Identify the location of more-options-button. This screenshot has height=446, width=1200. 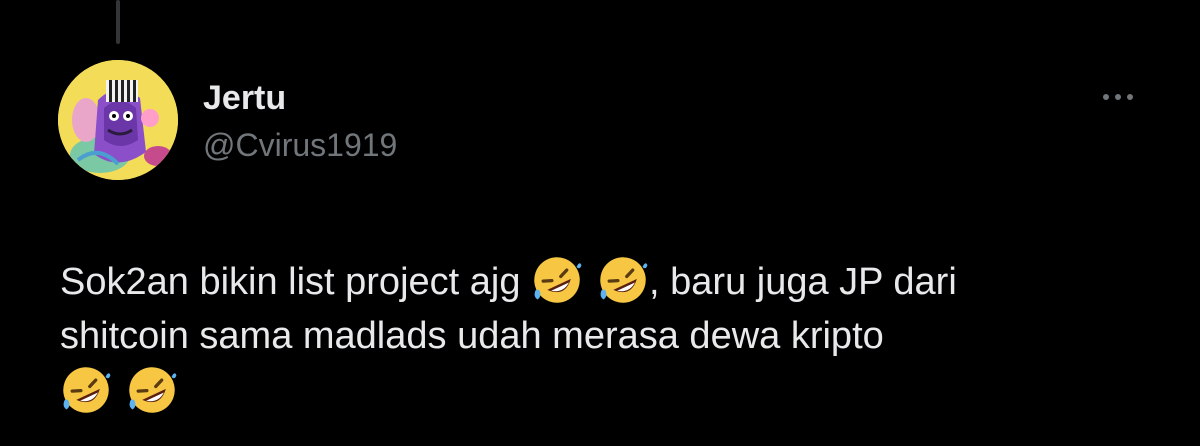
(1118, 97).